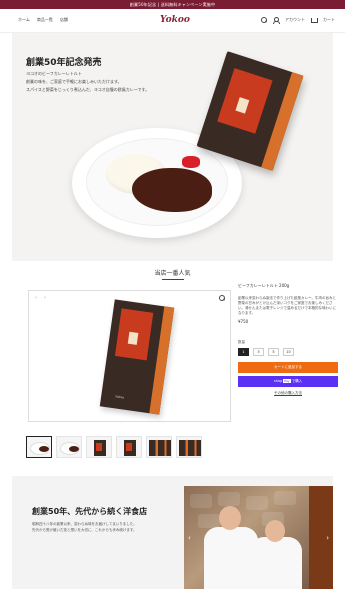  I want to click on site-logo: Yokoo, so click(175, 20).